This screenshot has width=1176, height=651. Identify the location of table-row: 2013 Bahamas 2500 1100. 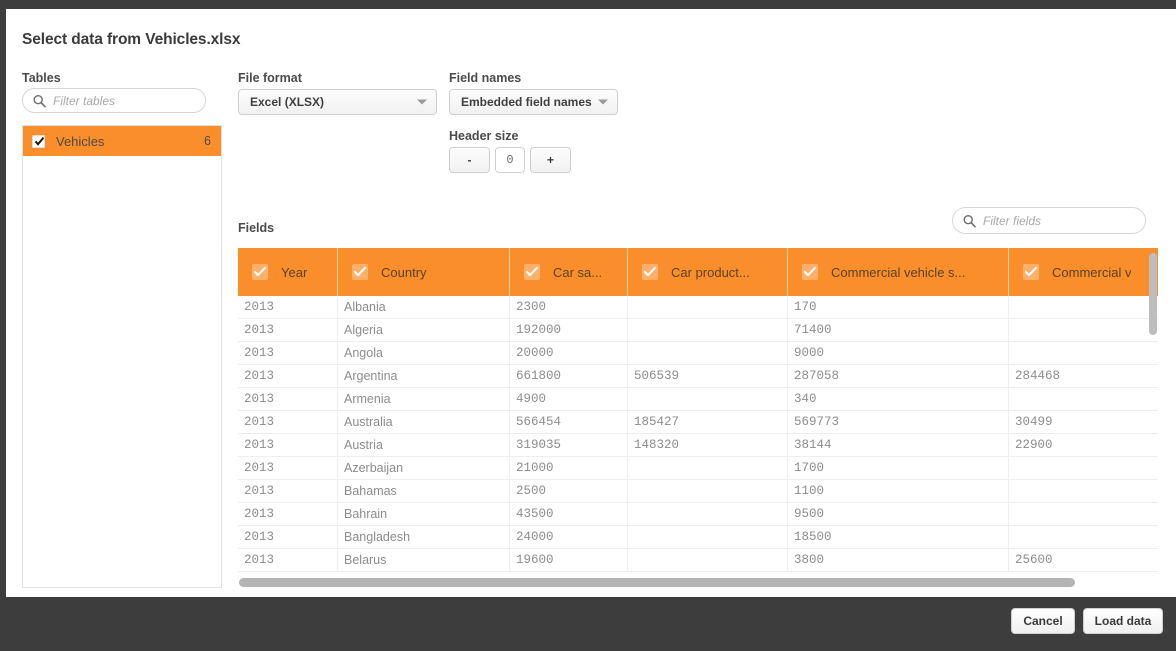
(698, 491).